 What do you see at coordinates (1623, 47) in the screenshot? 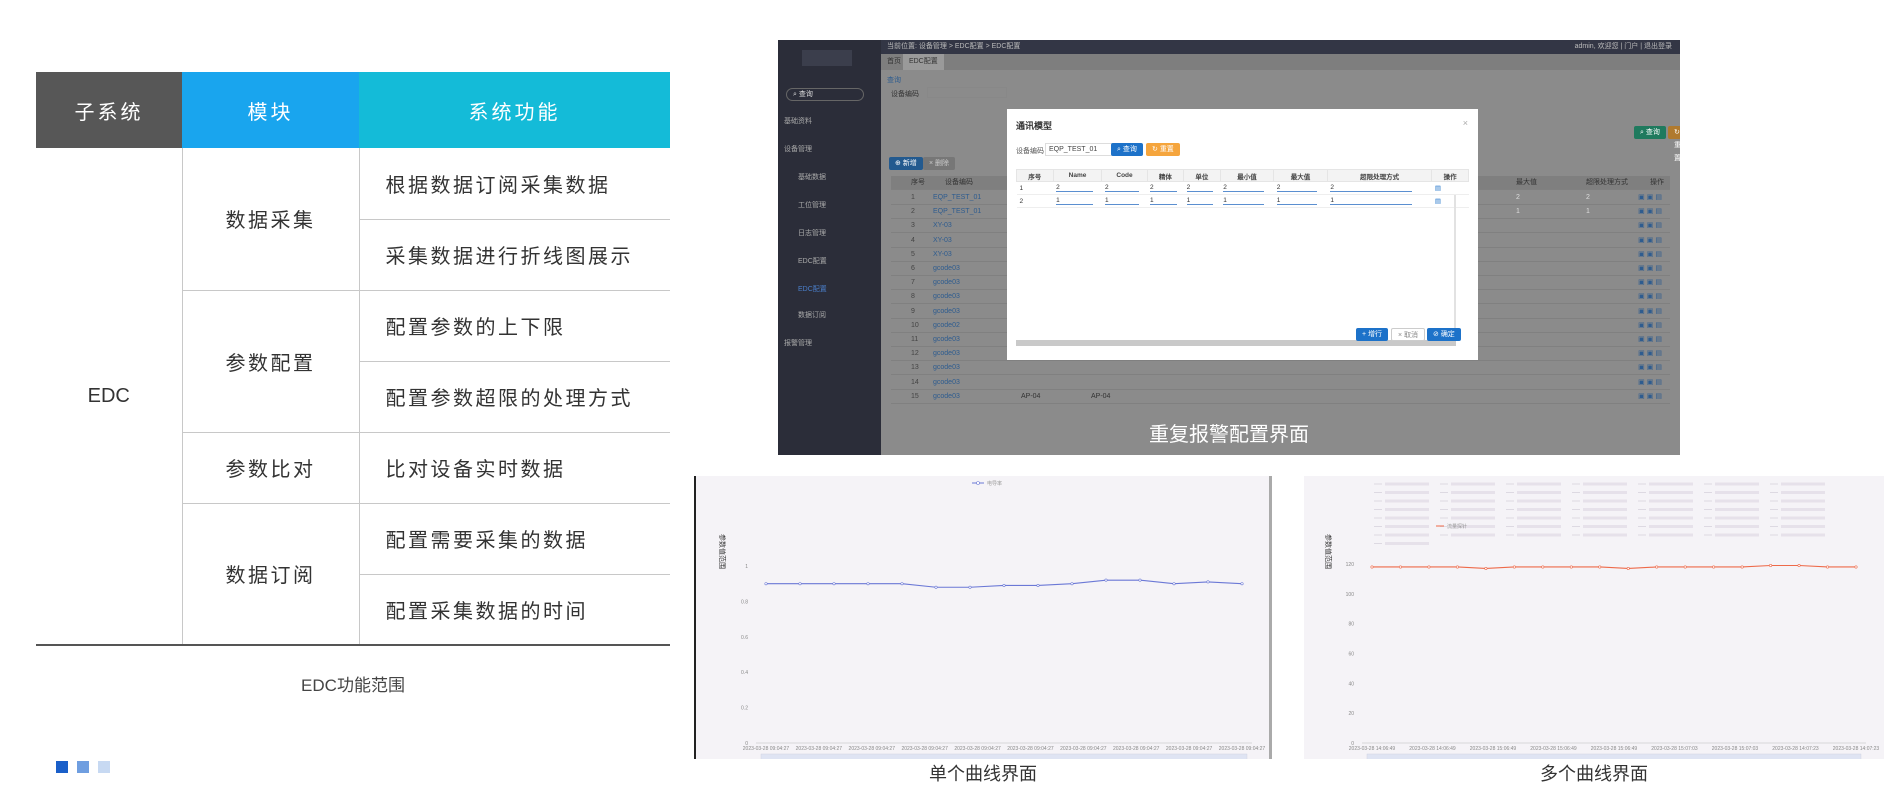
I see `user-menu: admin, 欢迎您 | 门户 | 退出登录` at bounding box center [1623, 47].